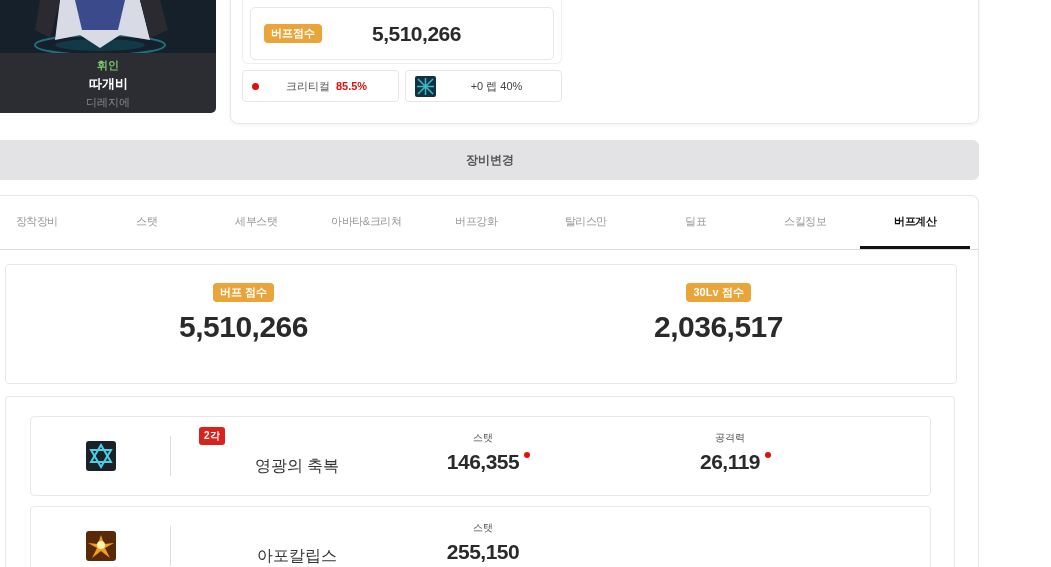 The width and height of the screenshot is (1051, 567). Describe the element at coordinates (108, 102) in the screenshot. I see `server-name: 디레지에` at that location.